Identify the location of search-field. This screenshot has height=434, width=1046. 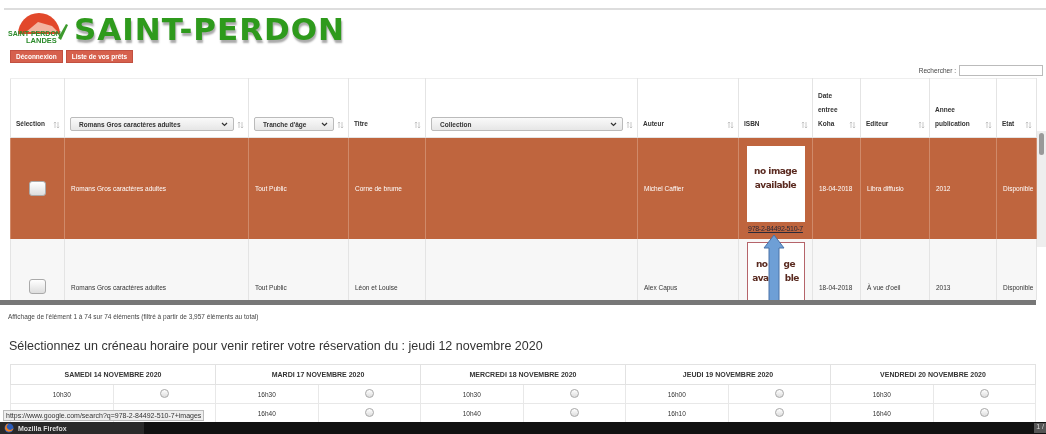
(1001, 70).